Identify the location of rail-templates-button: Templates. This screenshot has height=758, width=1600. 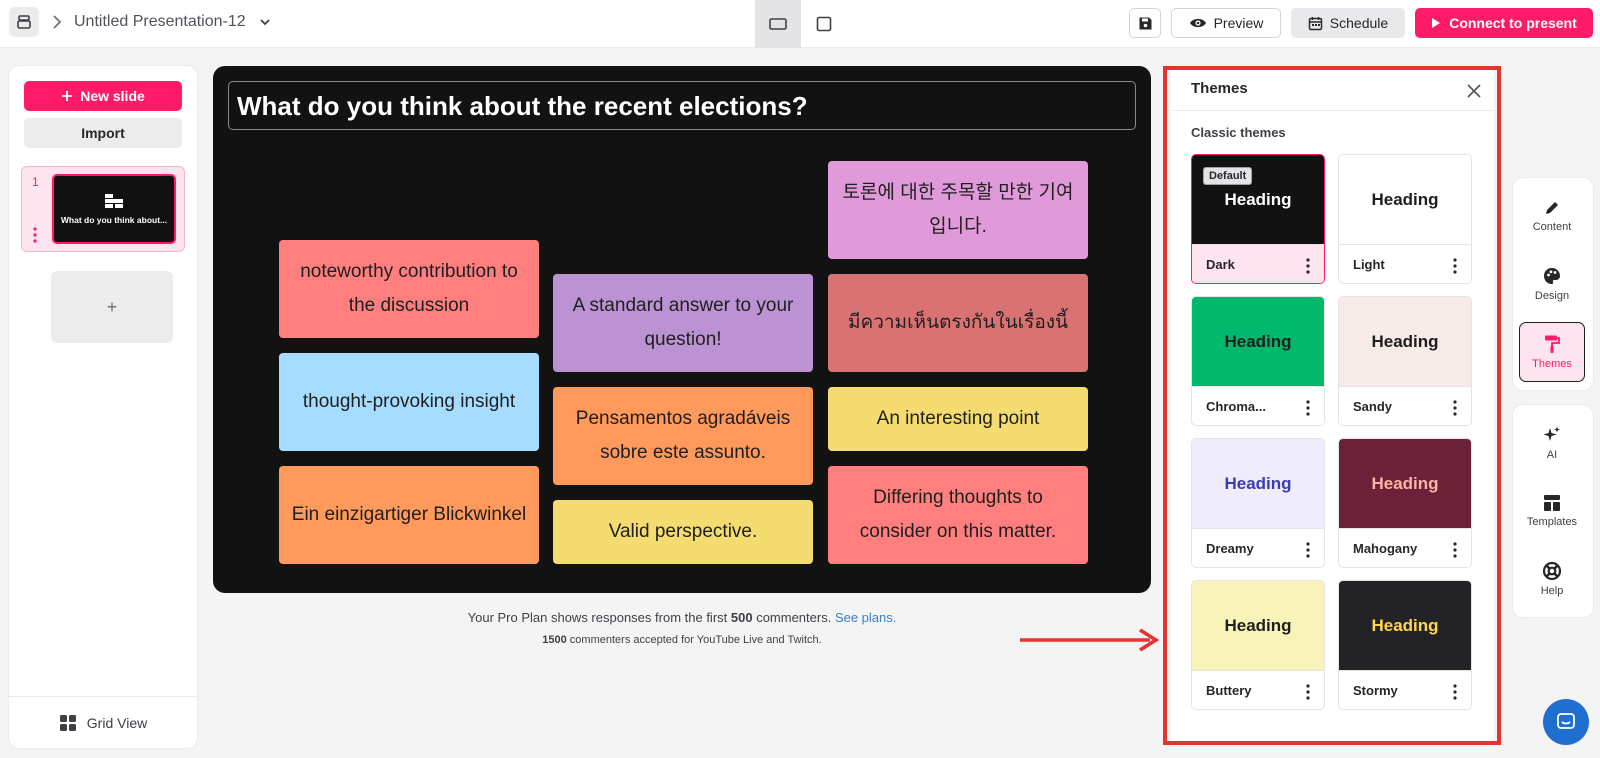
(1552, 511).